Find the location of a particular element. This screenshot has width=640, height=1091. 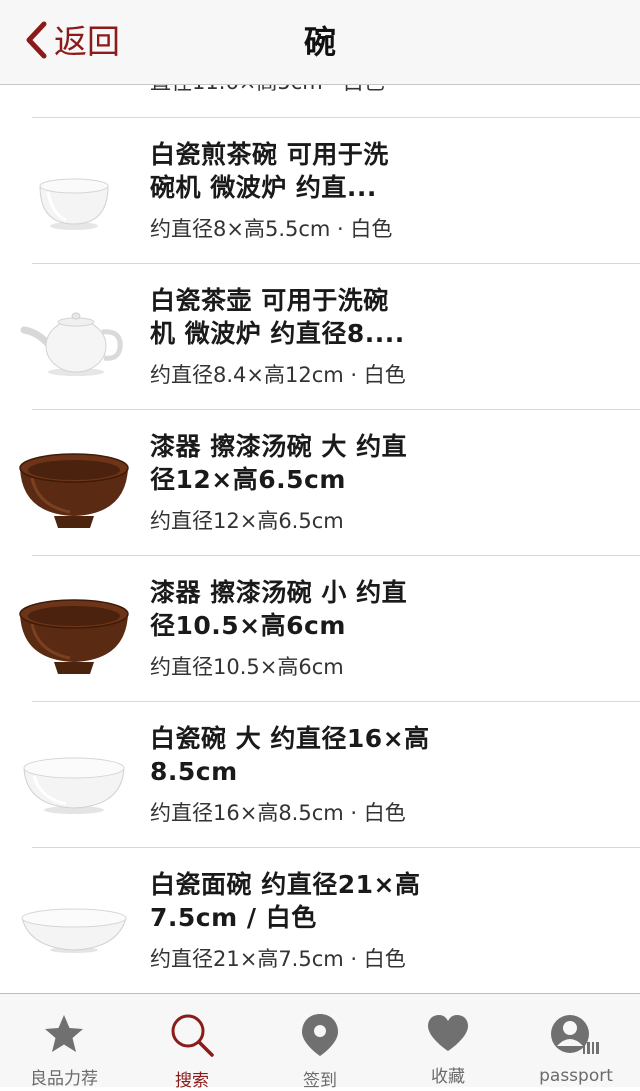

product-title: 白瓷面碗 约直径21×高 7.5cm / 白色 is located at coordinates (285, 901).